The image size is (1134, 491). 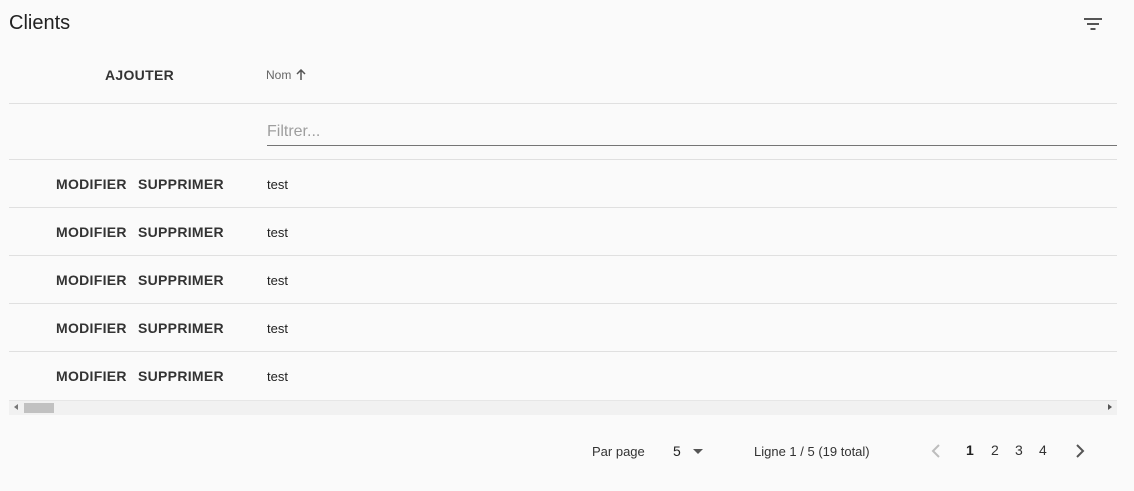 I want to click on prev-page-button, so click(x=936, y=451).